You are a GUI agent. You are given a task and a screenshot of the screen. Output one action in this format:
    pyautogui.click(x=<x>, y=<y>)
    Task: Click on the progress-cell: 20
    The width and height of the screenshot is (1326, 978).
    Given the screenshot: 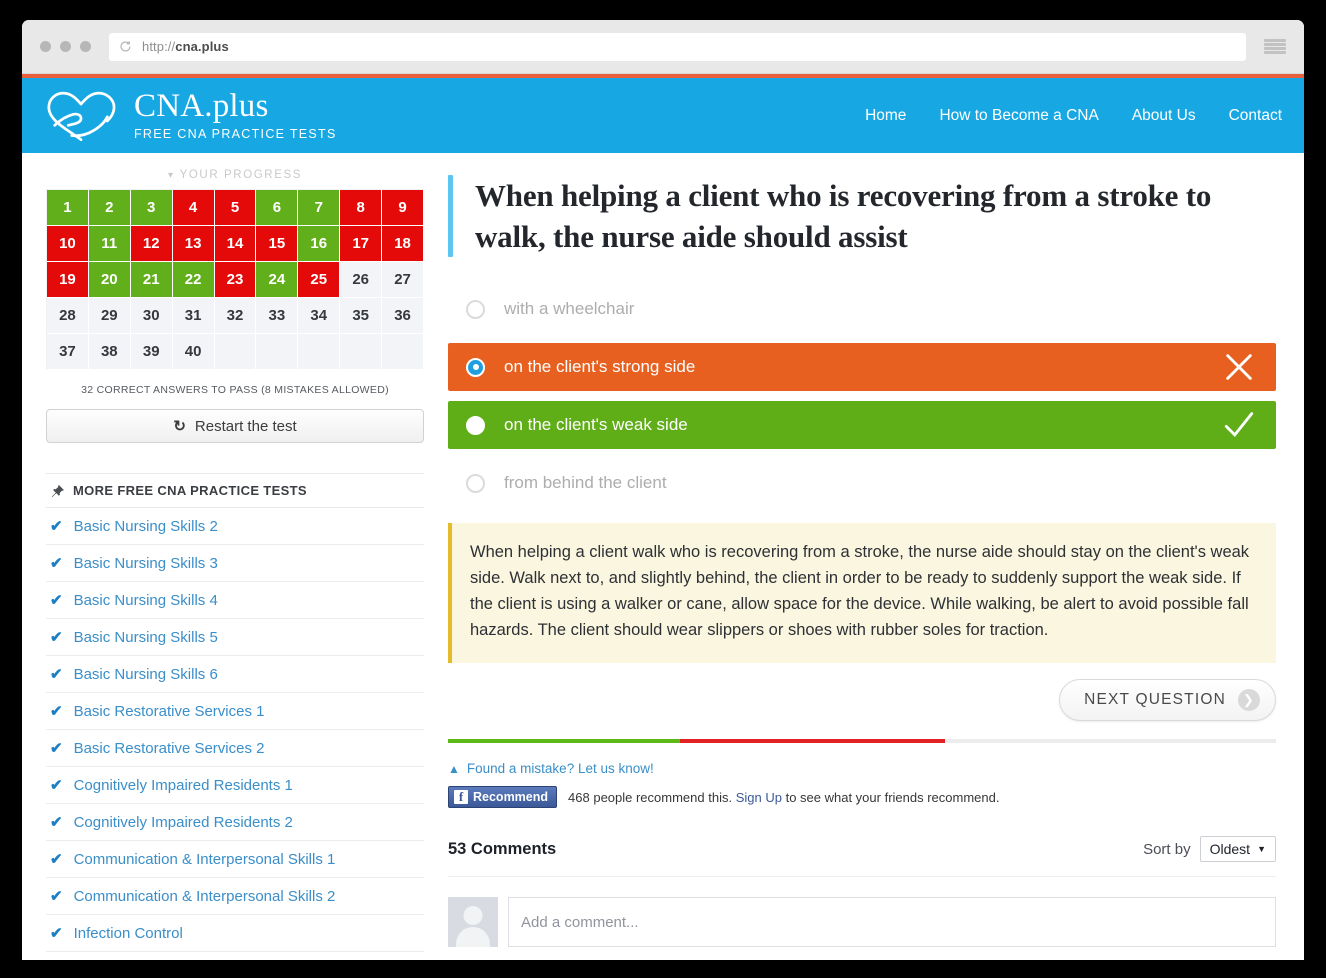 What is the action you would take?
    pyautogui.click(x=109, y=280)
    